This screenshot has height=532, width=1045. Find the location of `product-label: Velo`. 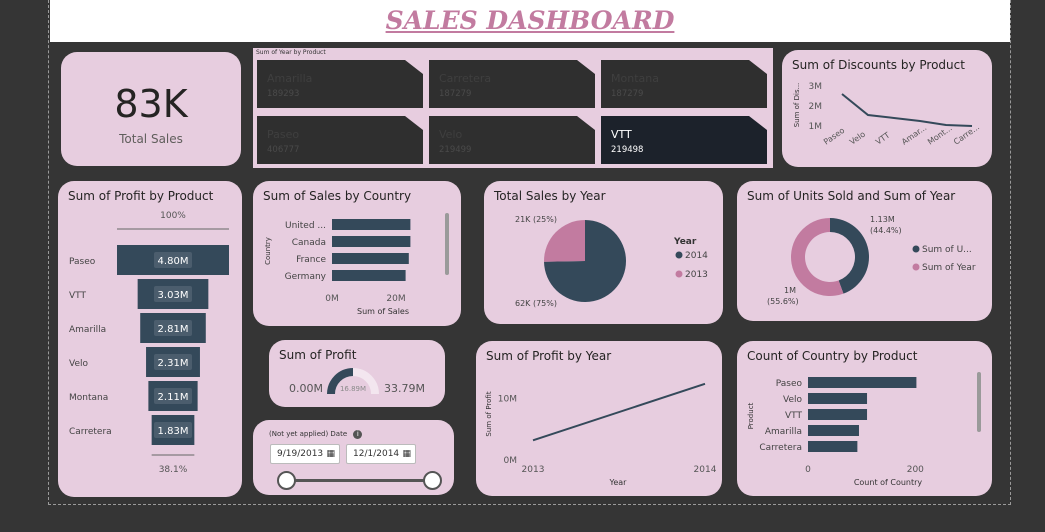

product-label: Velo is located at coordinates (792, 400).